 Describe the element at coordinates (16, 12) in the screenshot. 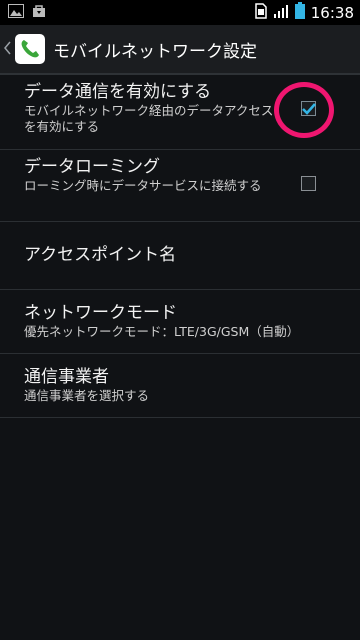

I see `picture-icon` at that location.